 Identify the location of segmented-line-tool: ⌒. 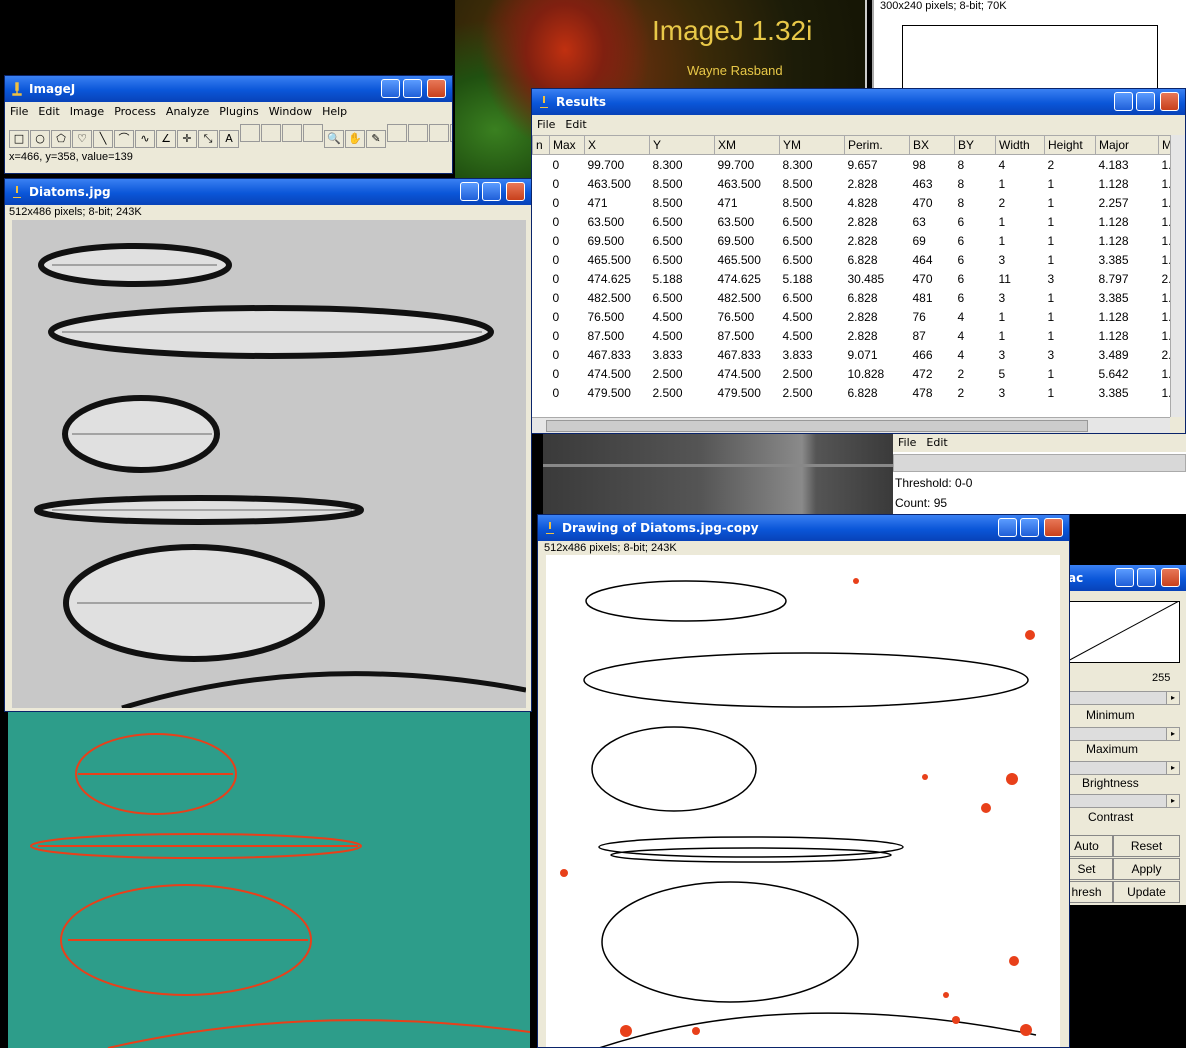
(124, 139).